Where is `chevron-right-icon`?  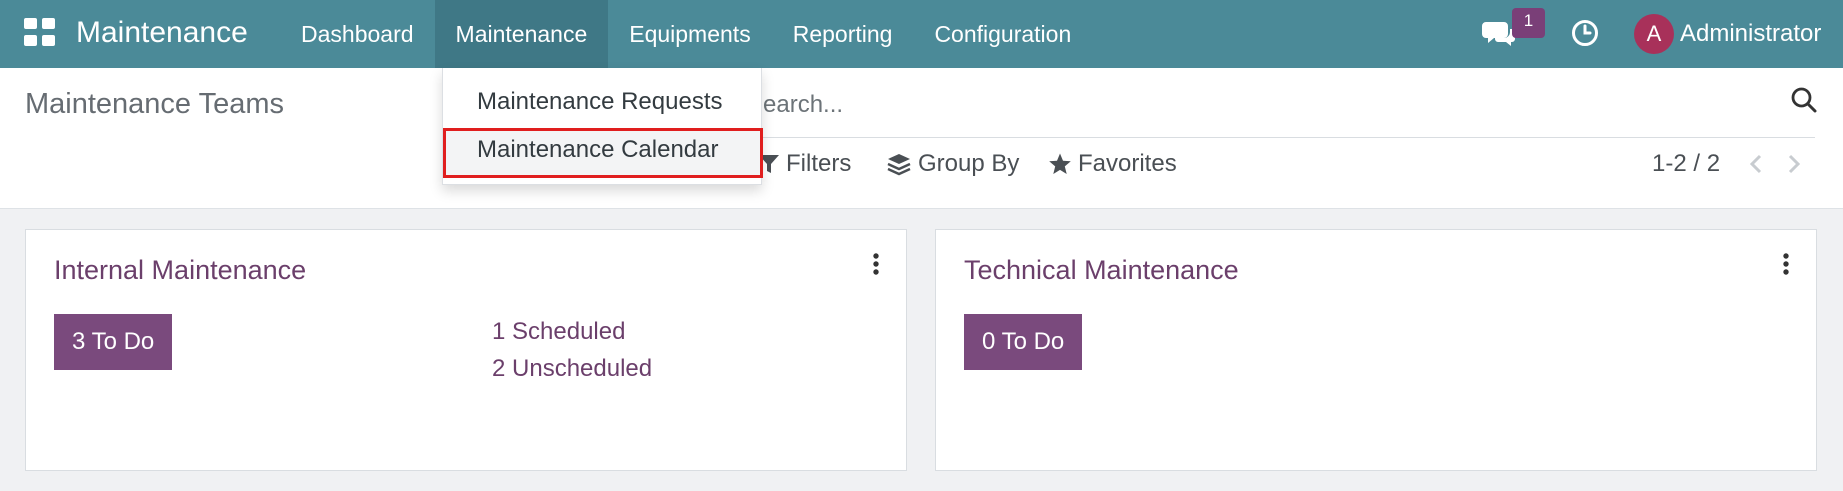 chevron-right-icon is located at coordinates (1794, 164).